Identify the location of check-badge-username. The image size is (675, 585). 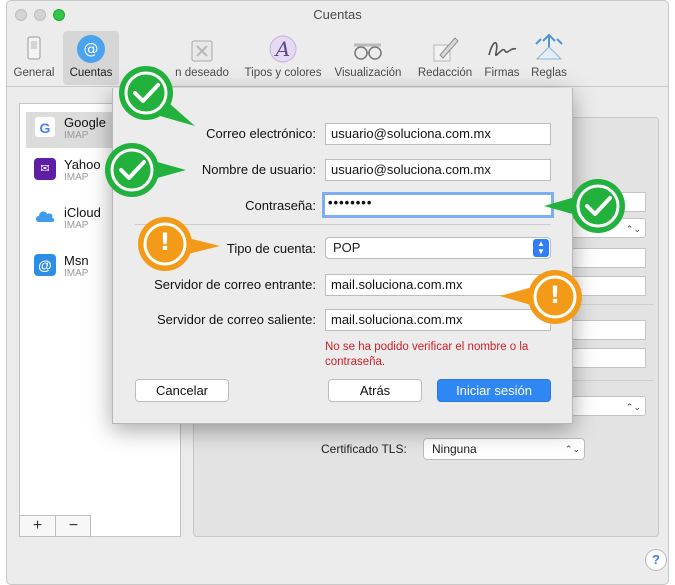
(145, 170).